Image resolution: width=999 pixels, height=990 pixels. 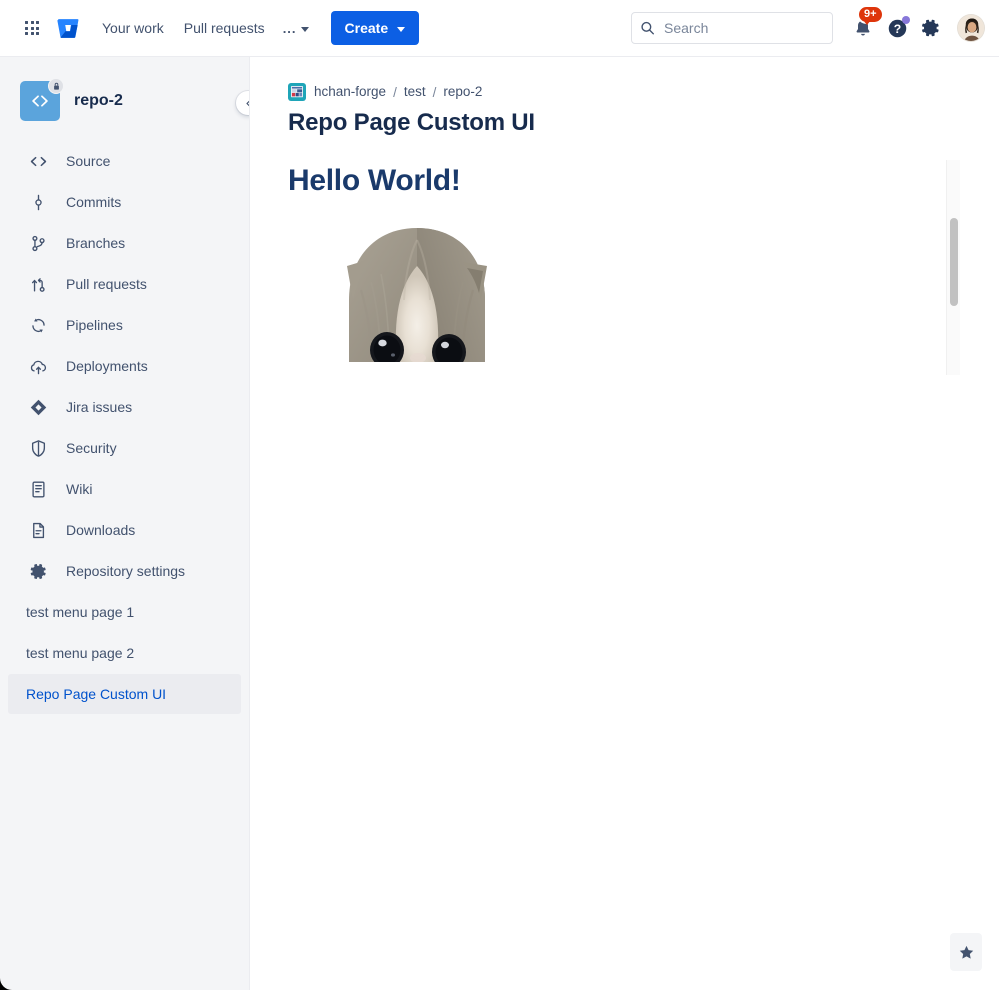 I want to click on repo-name-label: repo-2, so click(x=98, y=100).